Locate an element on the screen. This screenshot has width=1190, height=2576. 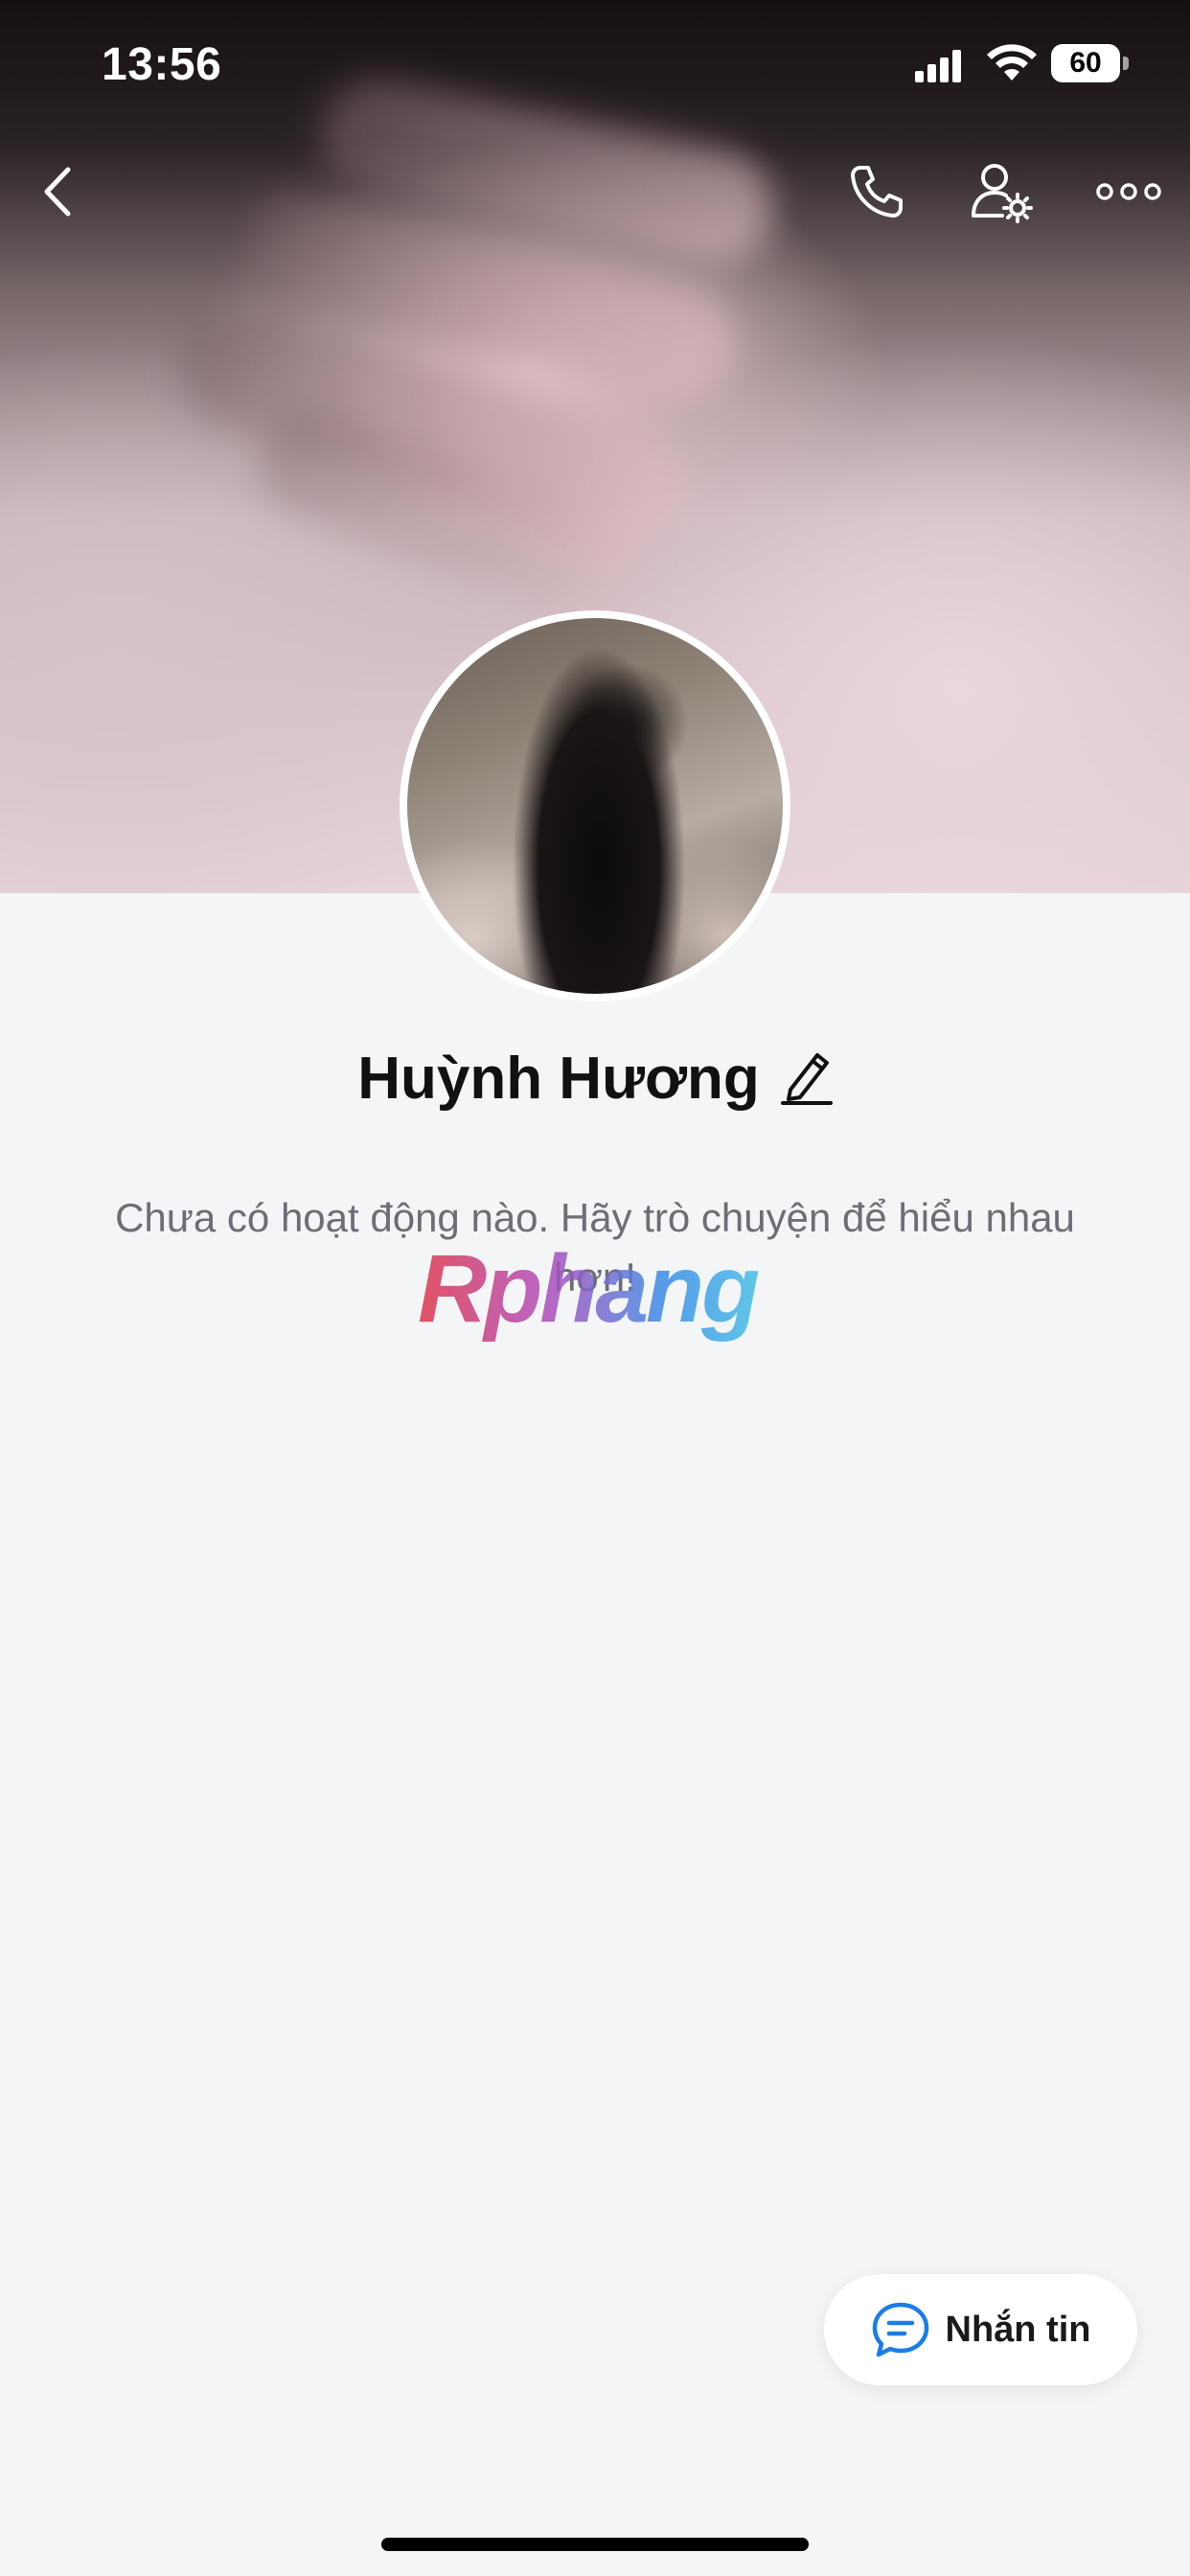
profile-name: Huỳnh Hương is located at coordinates (559, 1079).